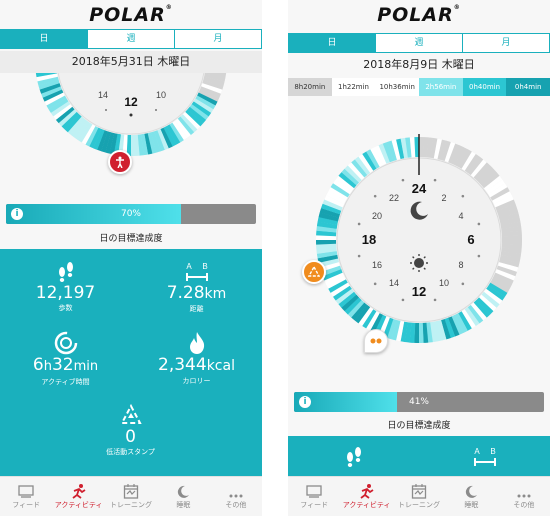  What do you see at coordinates (528, 87) in the screenshot?
I see `duration-high: 0h4min` at bounding box center [528, 87].